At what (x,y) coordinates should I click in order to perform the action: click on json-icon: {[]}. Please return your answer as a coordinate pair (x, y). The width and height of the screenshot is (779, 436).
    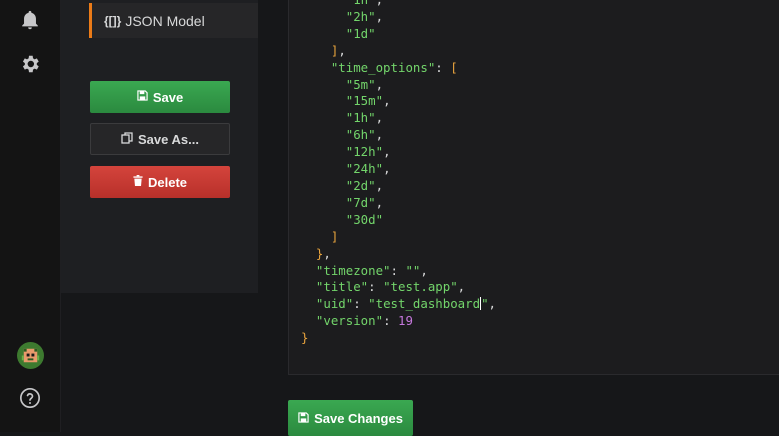
    Looking at the image, I should click on (113, 20).